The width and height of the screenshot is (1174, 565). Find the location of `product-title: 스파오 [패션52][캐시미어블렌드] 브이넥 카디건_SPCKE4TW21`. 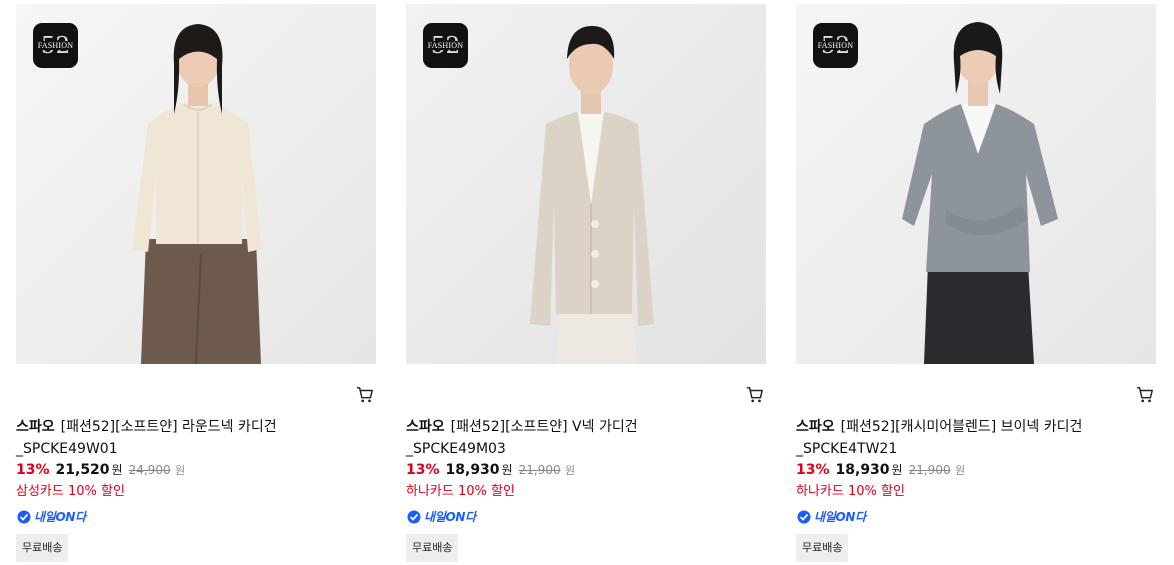

product-title: 스파오 [패션52][캐시미어블렌드] 브이넥 카디건_SPCKE4TW21 is located at coordinates (961, 438).